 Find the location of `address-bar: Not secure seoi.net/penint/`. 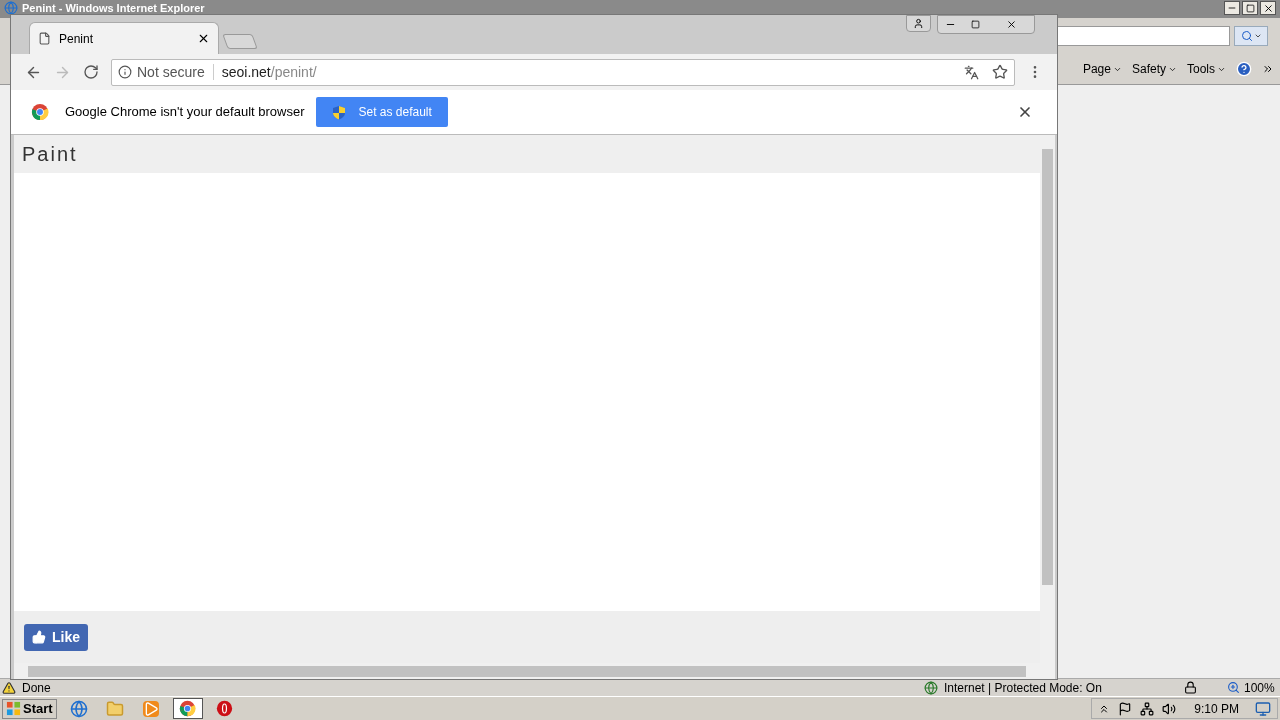

address-bar: Not secure seoi.net/penint/ is located at coordinates (563, 72).